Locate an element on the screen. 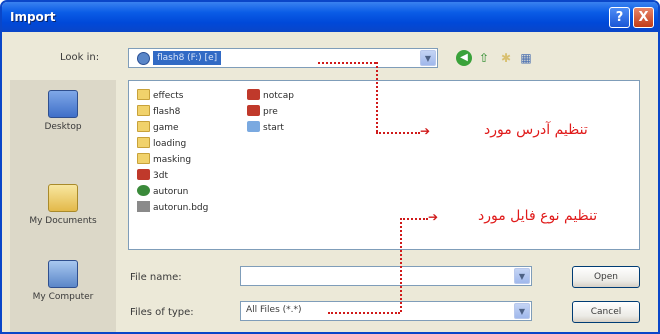 The width and height of the screenshot is (660, 334). place-my-computer: My Computer is located at coordinates (63, 281).